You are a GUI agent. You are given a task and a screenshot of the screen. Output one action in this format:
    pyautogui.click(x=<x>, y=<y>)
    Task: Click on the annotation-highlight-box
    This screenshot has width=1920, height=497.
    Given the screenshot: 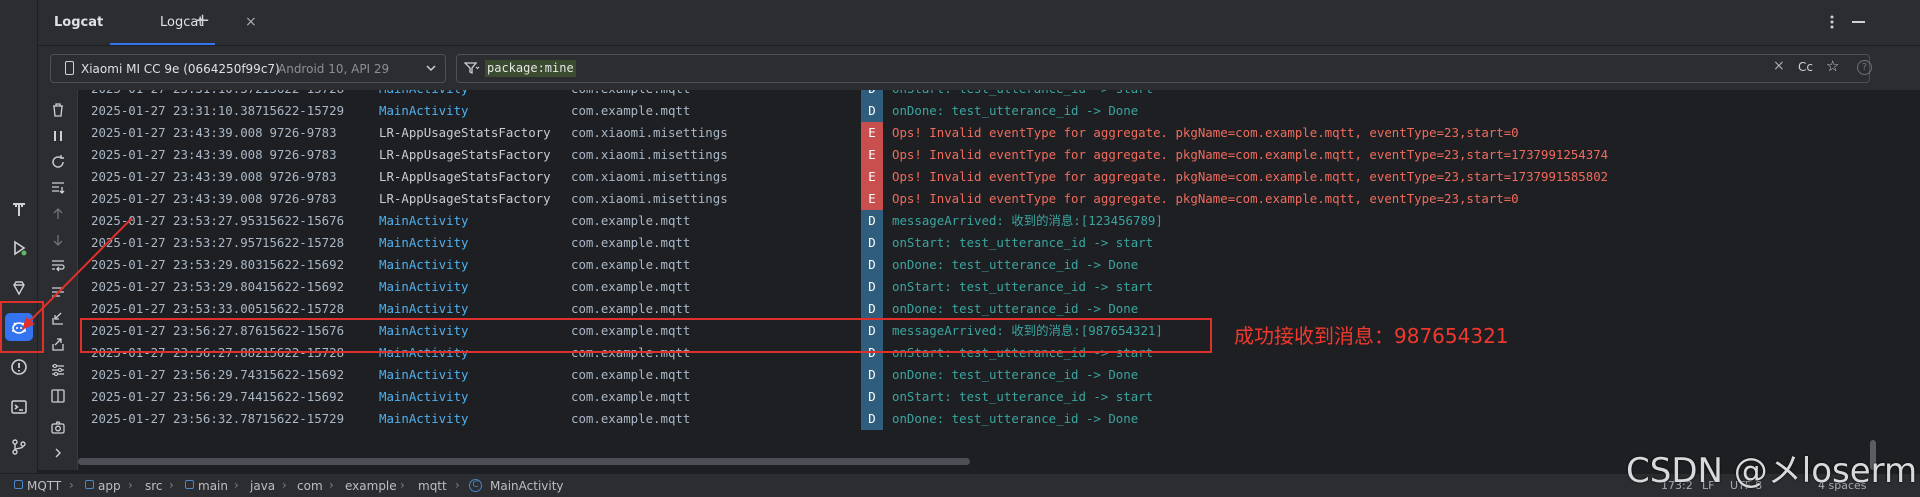 What is the action you would take?
    pyautogui.click(x=646, y=335)
    